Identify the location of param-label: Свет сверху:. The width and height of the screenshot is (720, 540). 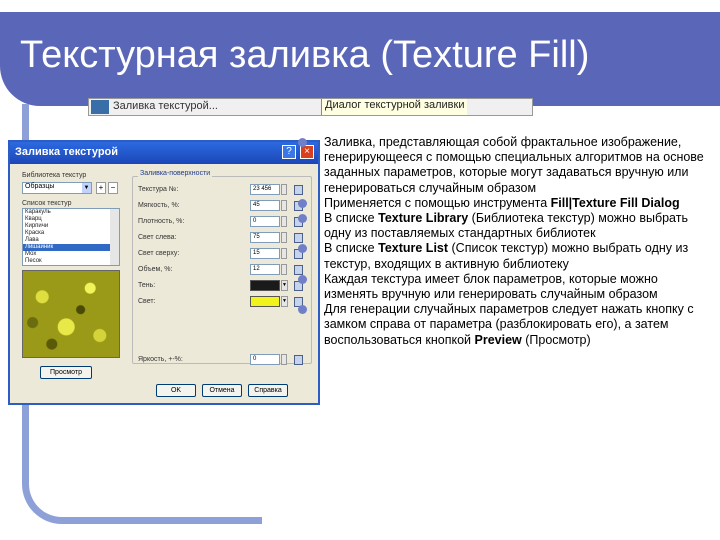
(159, 253).